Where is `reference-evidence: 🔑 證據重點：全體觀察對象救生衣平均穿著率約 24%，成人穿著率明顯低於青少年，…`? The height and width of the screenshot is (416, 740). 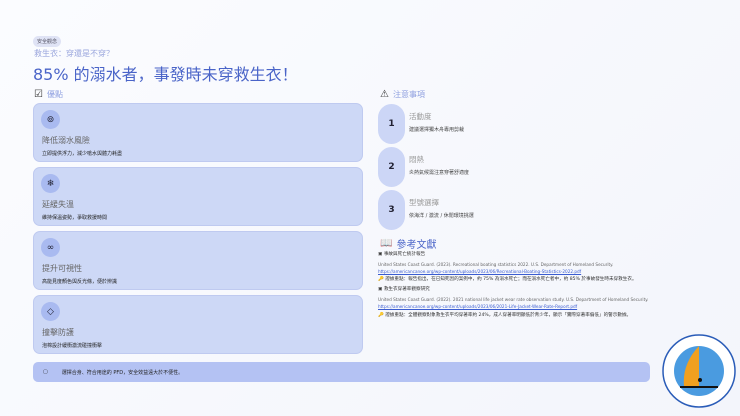
reference-evidence: 🔑 證據重點：全體觀察對象救生衣平均穿著率約 24%，成人穿著率明顯低於青少年，… is located at coordinates (505, 315).